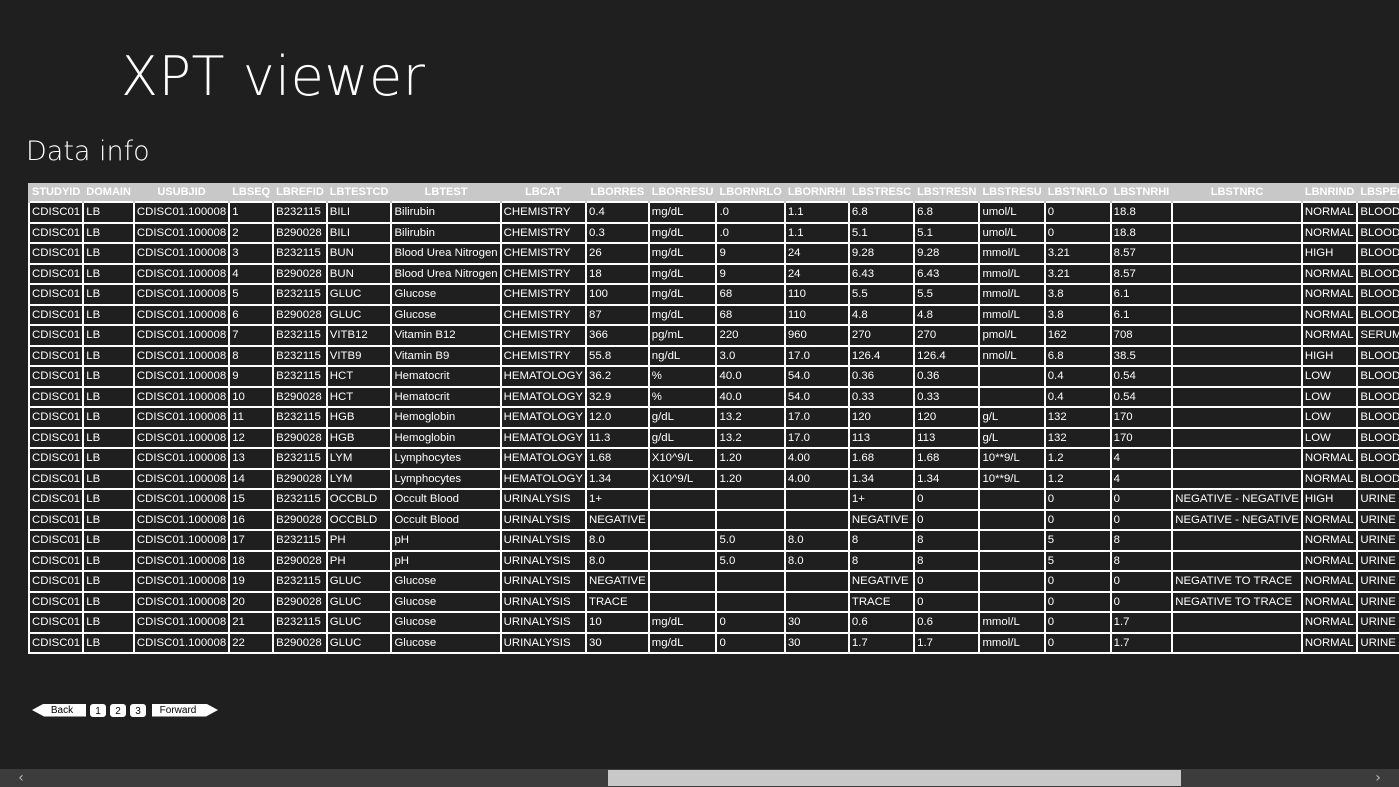 The image size is (1399, 787). Describe the element at coordinates (1141, 192) in the screenshot. I see `column-header-lbstnrhi: LBSTNRHI` at that location.